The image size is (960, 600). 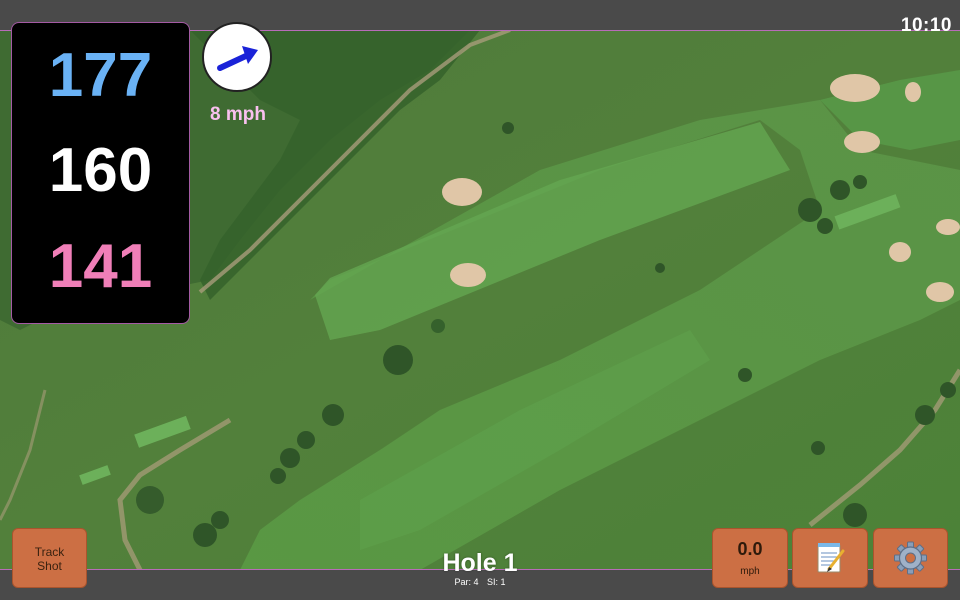 What do you see at coordinates (496, 582) in the screenshot?
I see `hole-stroke-index: SI: 1` at bounding box center [496, 582].